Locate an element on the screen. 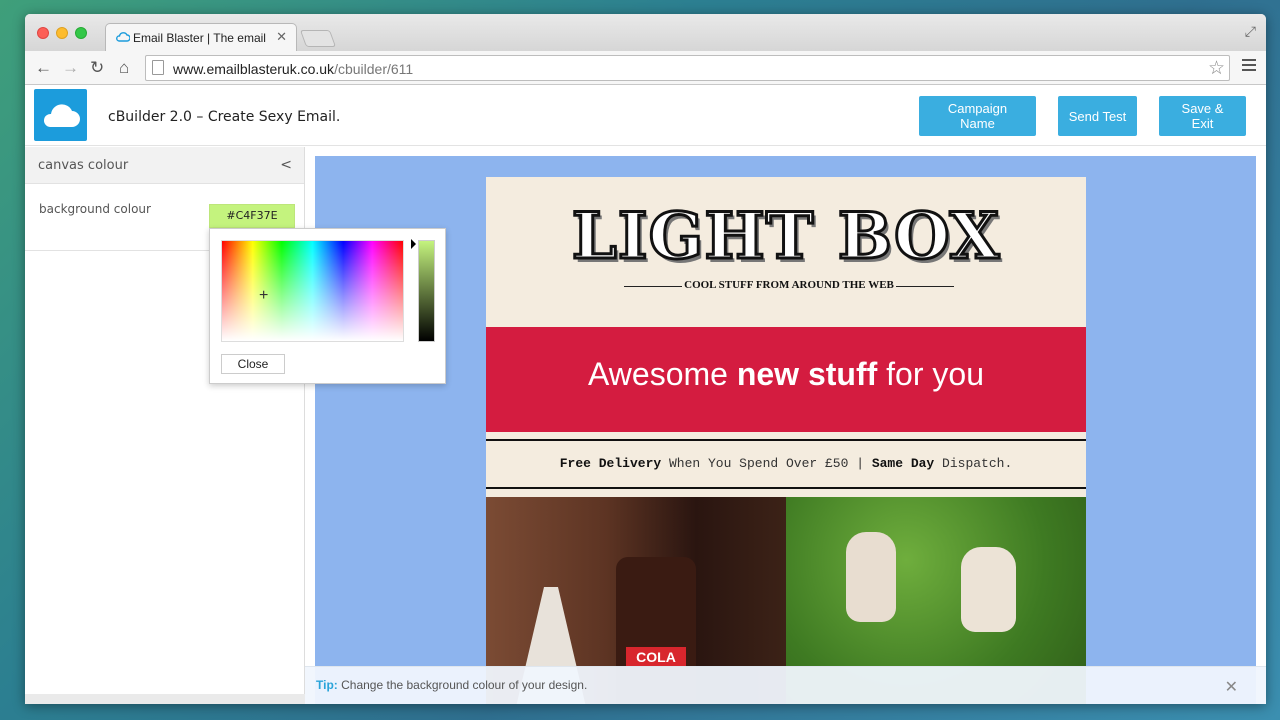 This screenshot has height=720, width=1280. bottle-label: COLA is located at coordinates (656, 657).